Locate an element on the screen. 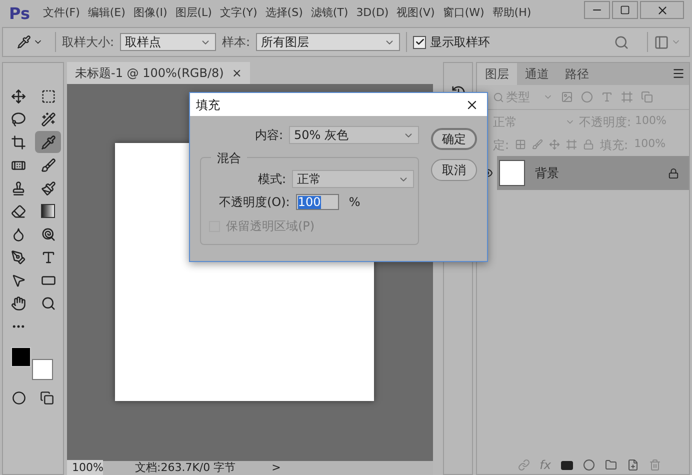 The width and height of the screenshot is (692, 475). opacity-label: 不透明度(O): is located at coordinates (254, 202).